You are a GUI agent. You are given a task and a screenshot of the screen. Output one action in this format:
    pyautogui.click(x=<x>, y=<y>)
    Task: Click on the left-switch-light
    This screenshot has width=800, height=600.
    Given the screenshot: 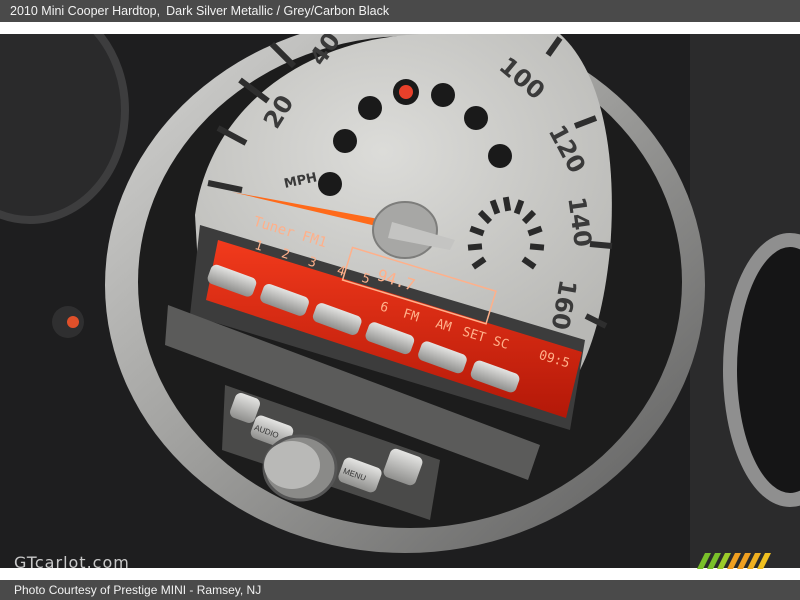 What is the action you would take?
    pyautogui.click(x=73, y=322)
    